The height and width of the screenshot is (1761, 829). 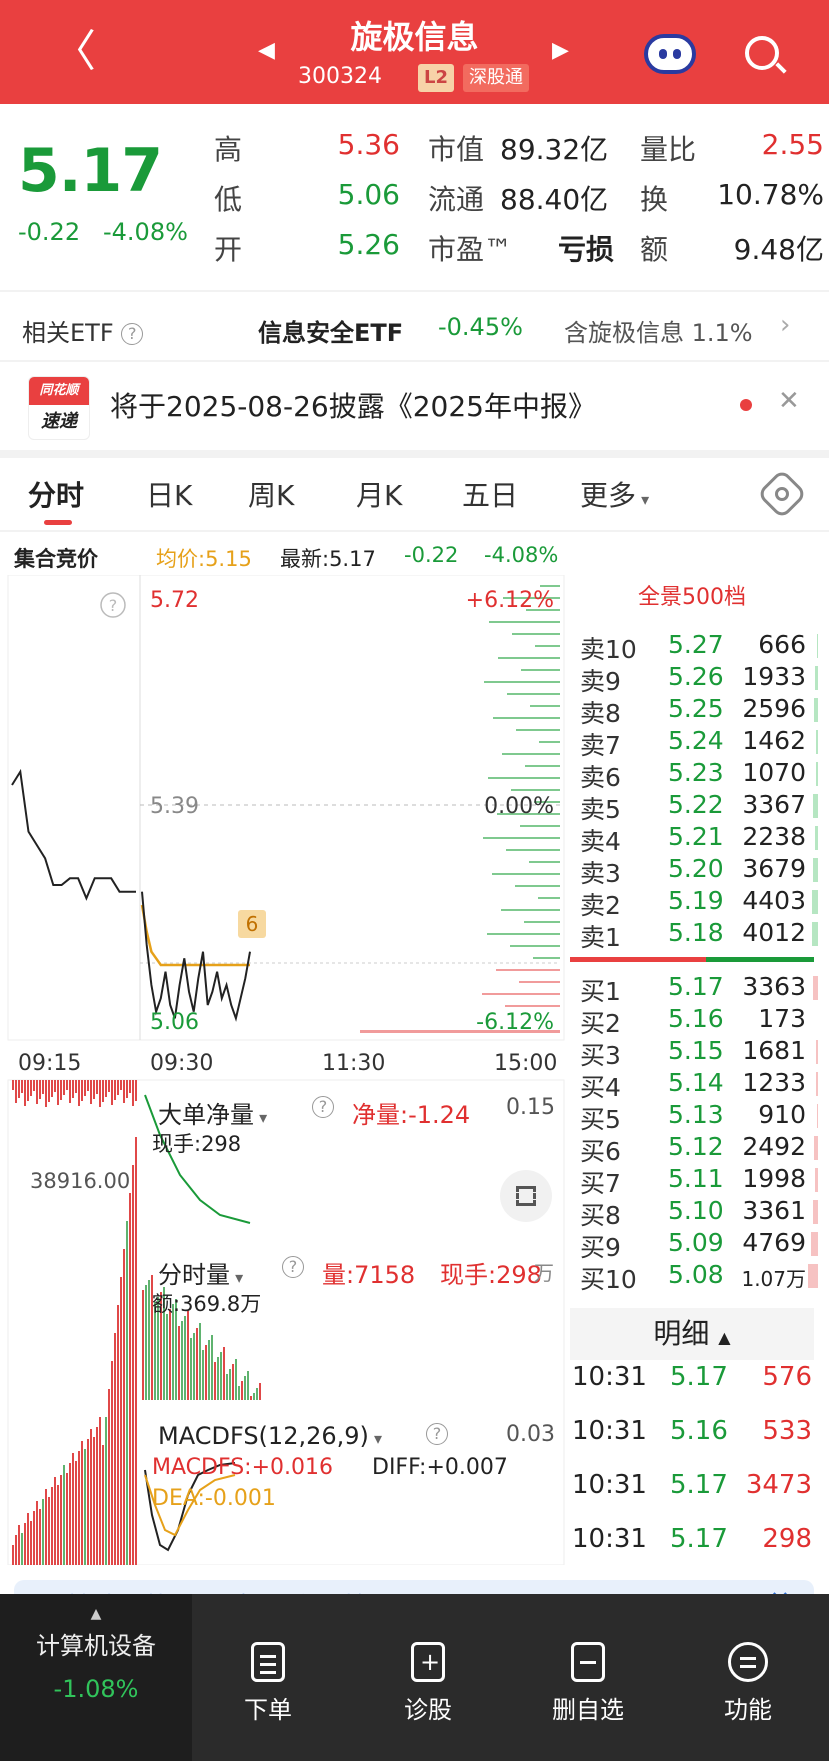 What do you see at coordinates (699, 743) in the screenshot?
I see `ask-row: 卖7 5.24 1462` at bounding box center [699, 743].